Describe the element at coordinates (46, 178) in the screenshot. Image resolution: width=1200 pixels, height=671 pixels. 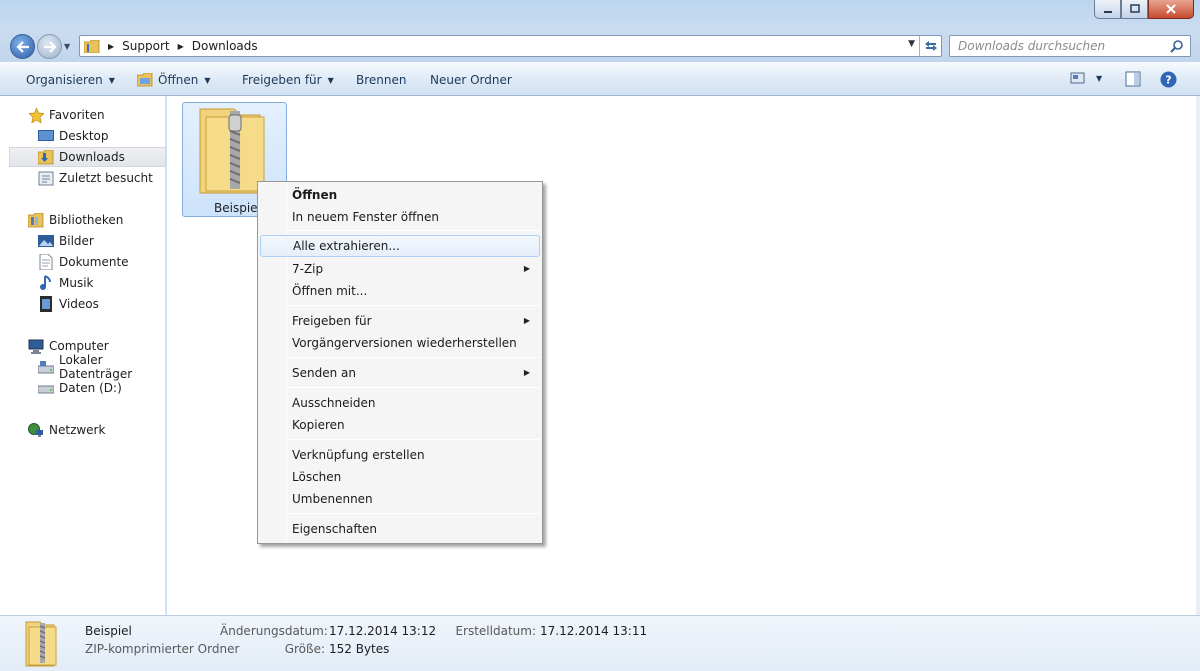
I see `recent-places-icon` at that location.